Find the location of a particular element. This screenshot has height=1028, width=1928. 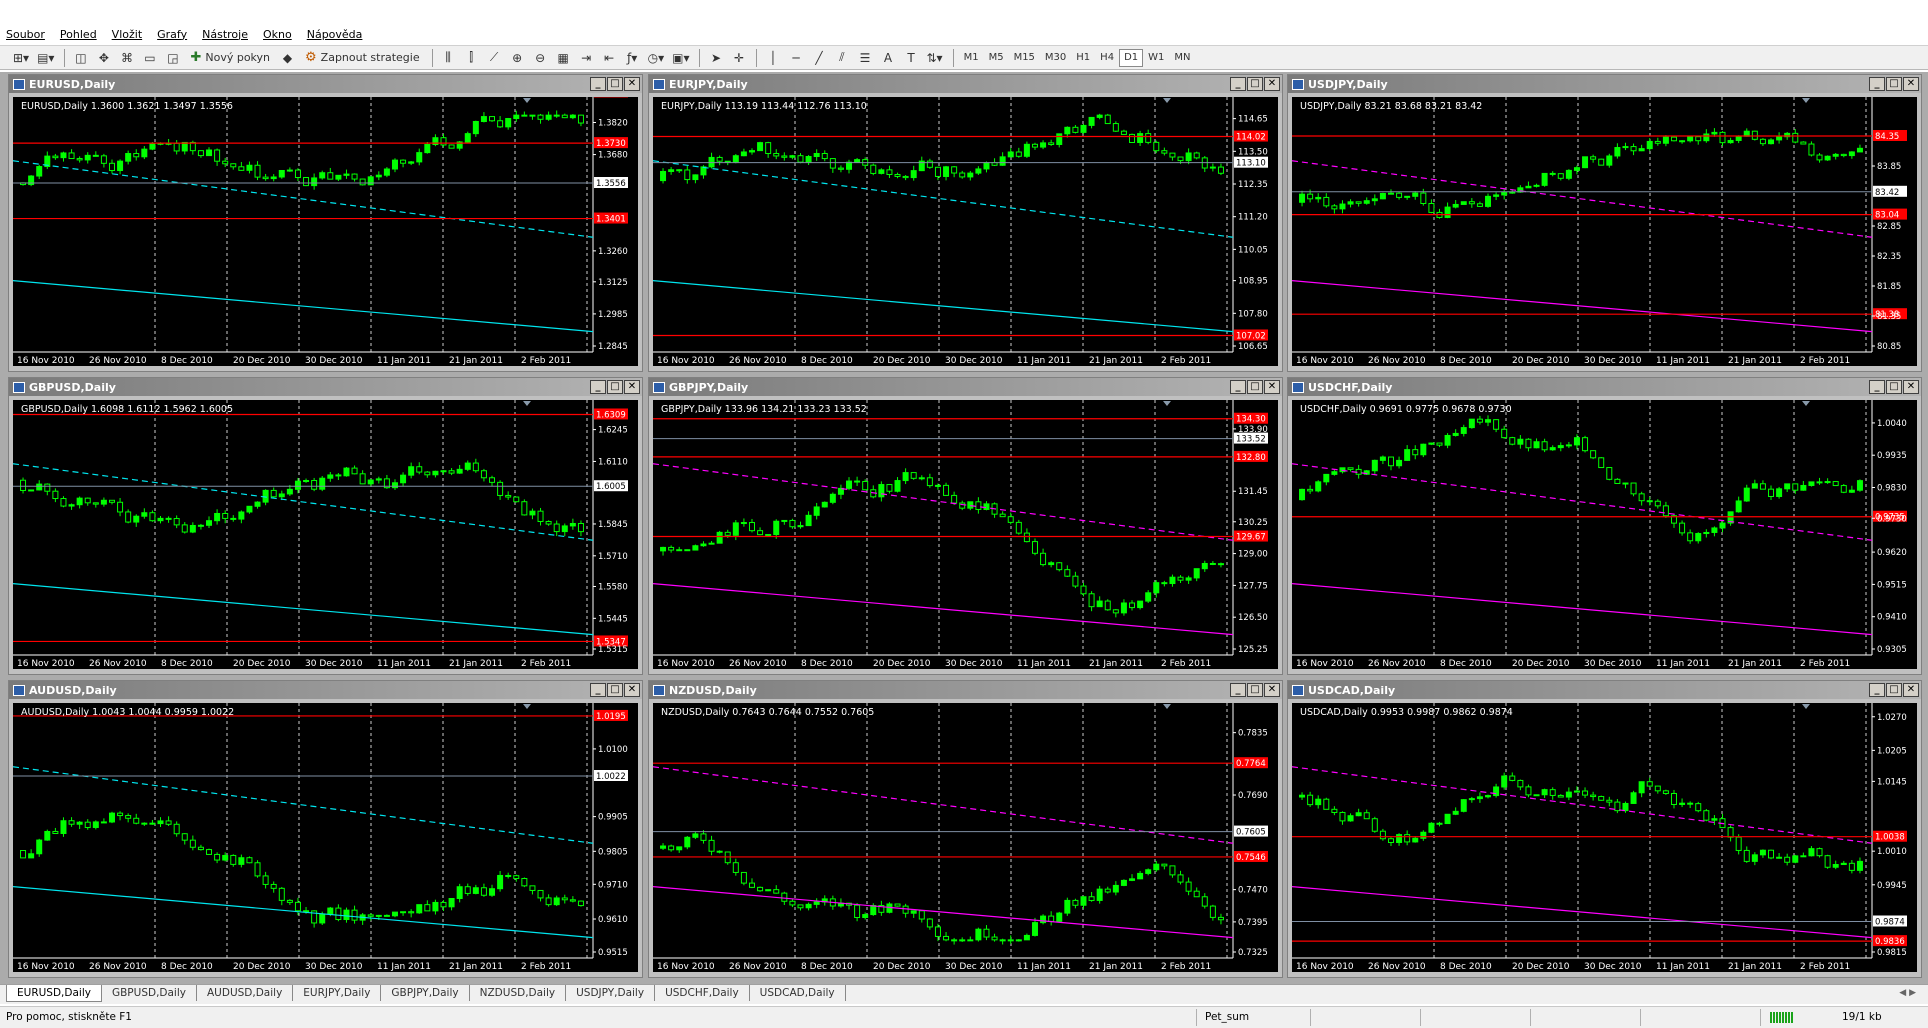

timeframe-h1: H1 is located at coordinates (1083, 58).